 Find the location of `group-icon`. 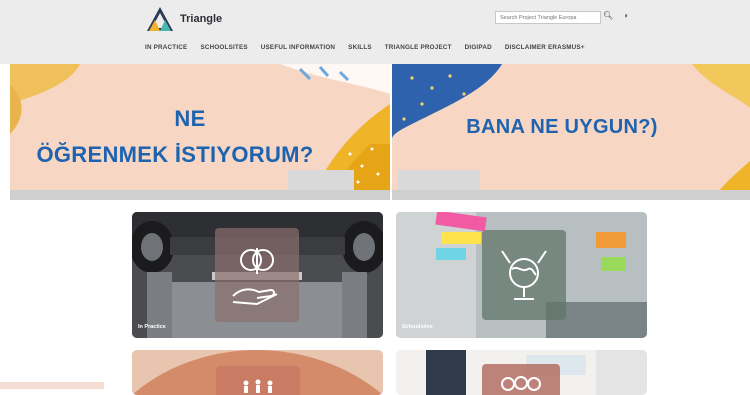

group-icon is located at coordinates (521, 379).